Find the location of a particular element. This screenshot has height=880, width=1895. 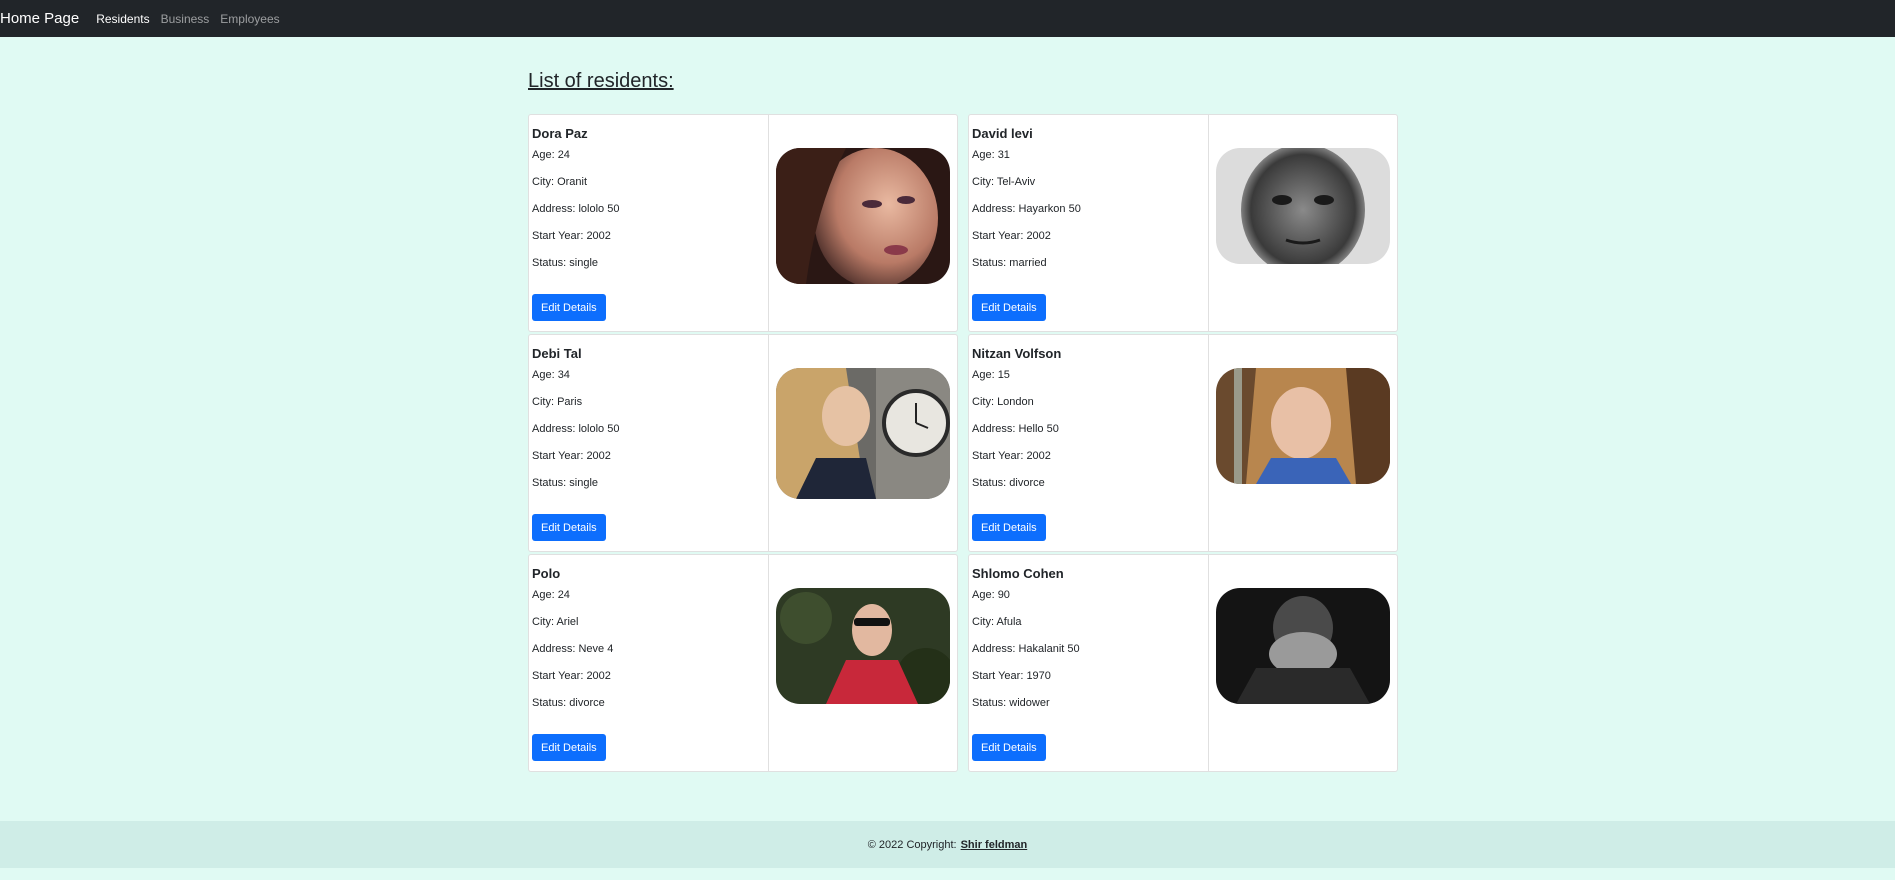

resident-start-year: Start Year: 1970 is located at coordinates (1090, 682).